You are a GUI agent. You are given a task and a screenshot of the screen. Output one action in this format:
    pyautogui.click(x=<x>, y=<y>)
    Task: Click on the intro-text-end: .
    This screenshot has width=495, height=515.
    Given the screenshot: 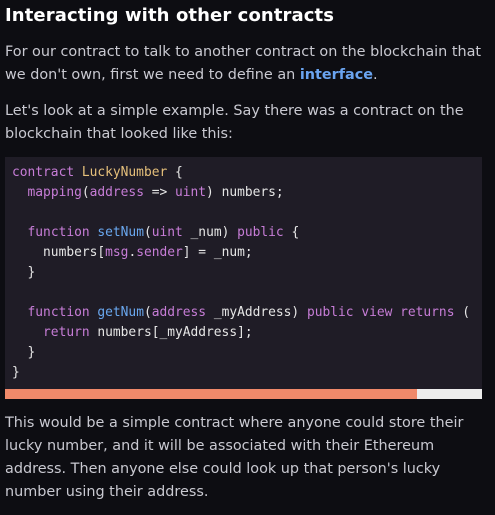 What is the action you would take?
    pyautogui.click(x=375, y=75)
    